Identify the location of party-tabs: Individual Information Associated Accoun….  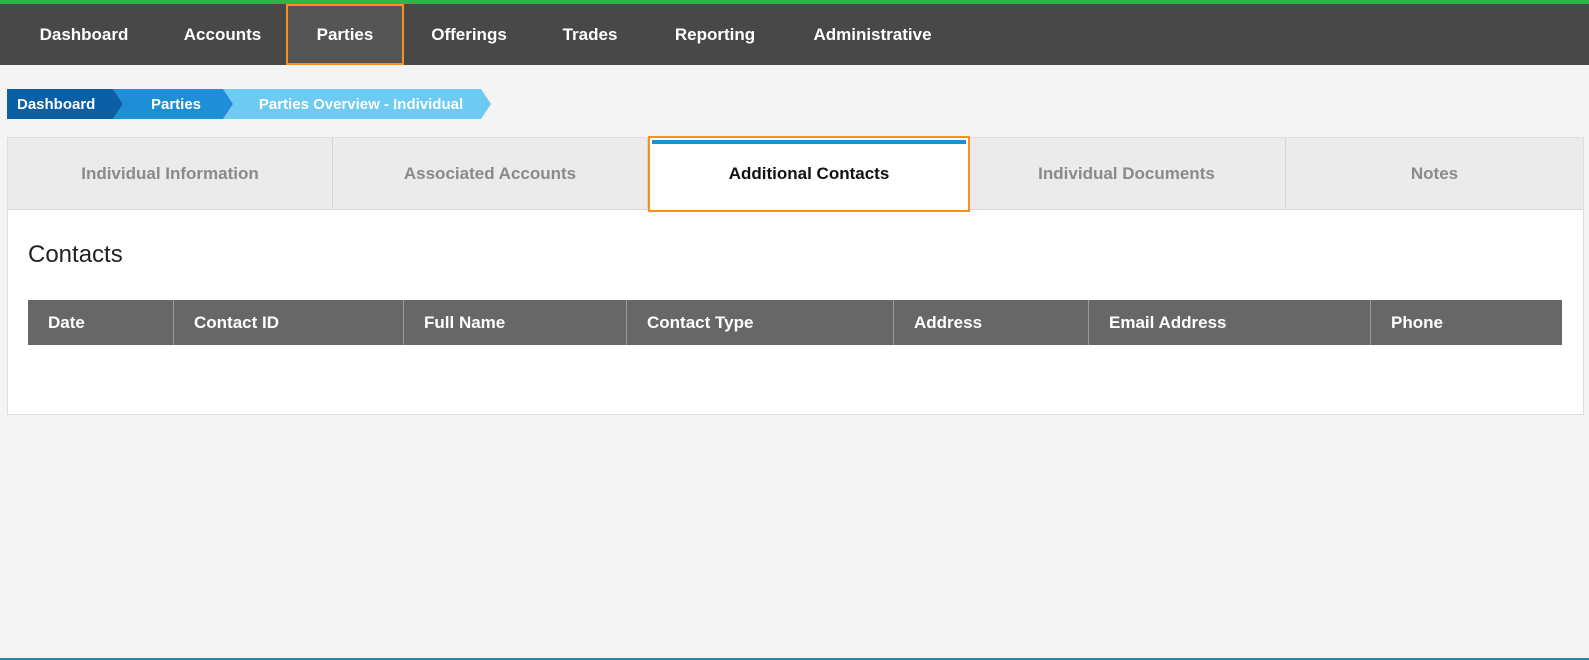
(795, 174).